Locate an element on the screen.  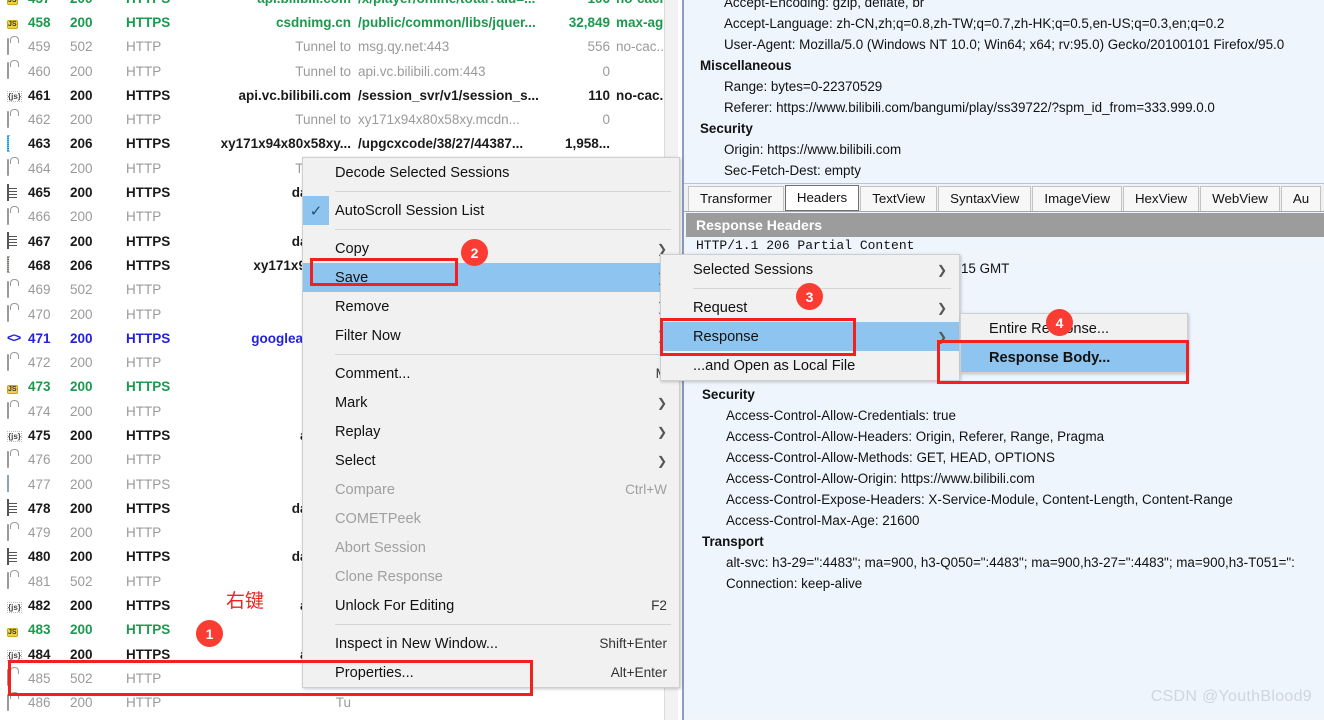
menu-item-clone-response: Clone Response is located at coordinates (491, 576).